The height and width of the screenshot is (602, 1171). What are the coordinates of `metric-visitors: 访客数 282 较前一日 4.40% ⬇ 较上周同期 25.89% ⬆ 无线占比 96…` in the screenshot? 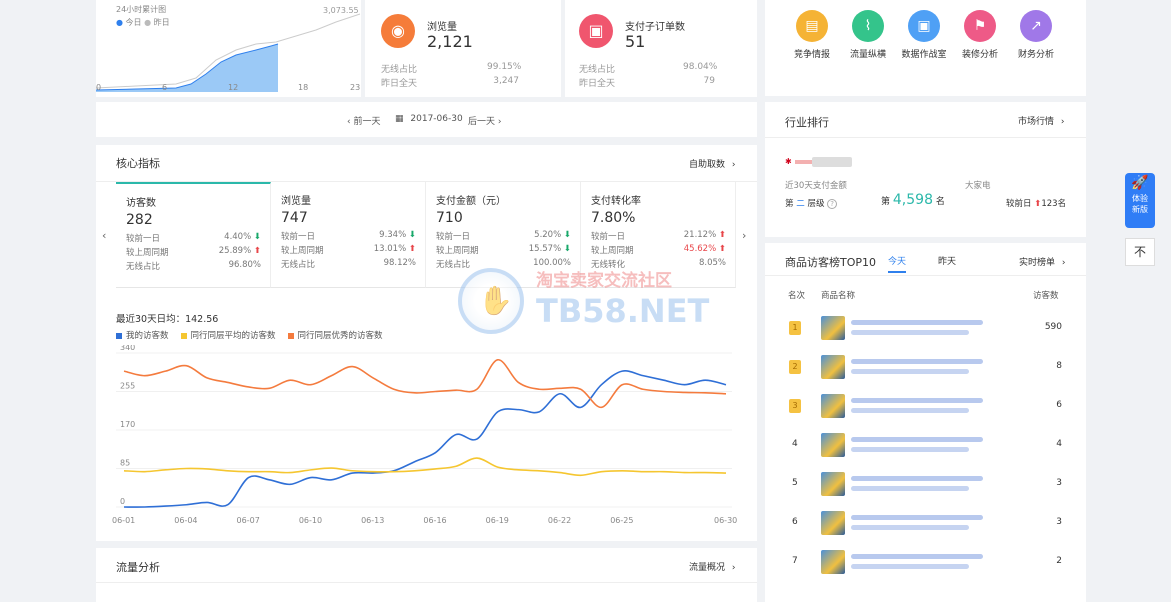 It's located at (193, 235).